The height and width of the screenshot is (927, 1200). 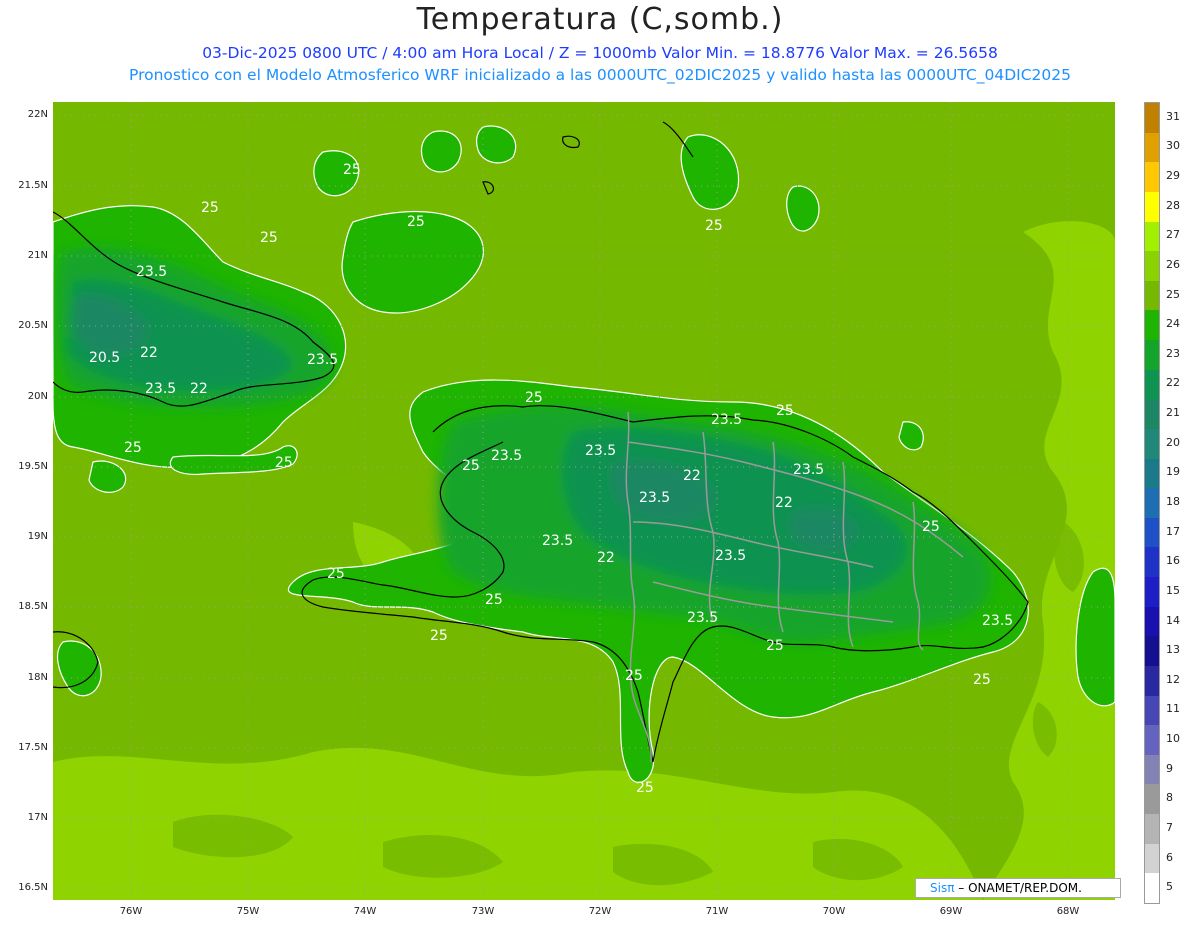 I want to click on colorbar-label: 13, so click(x=1173, y=650).